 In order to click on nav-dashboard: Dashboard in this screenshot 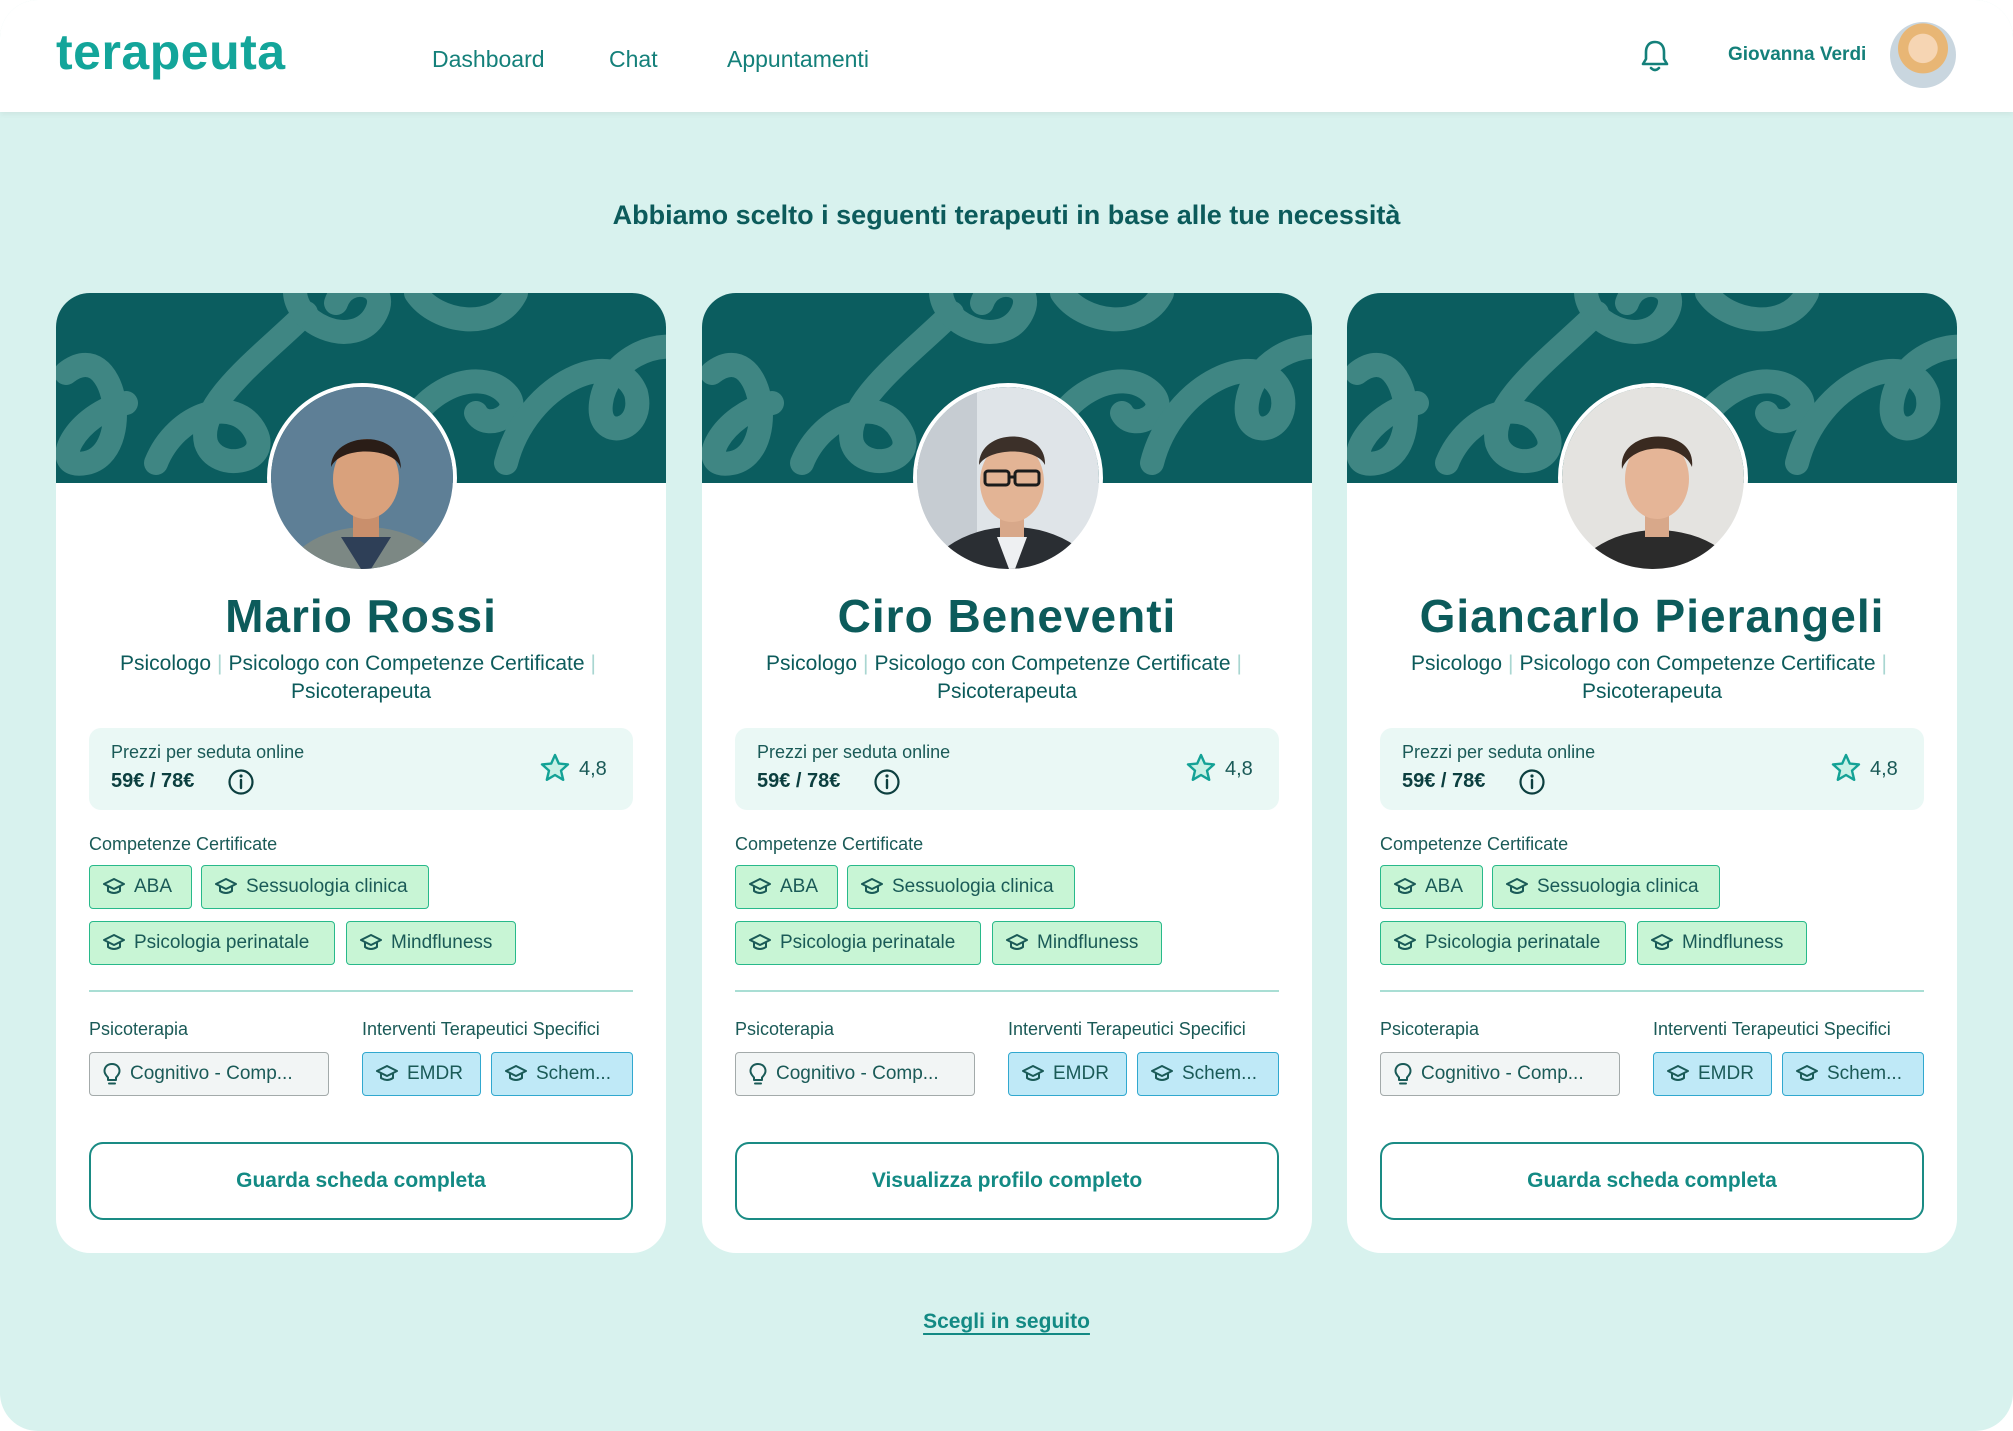, I will do `click(488, 59)`.